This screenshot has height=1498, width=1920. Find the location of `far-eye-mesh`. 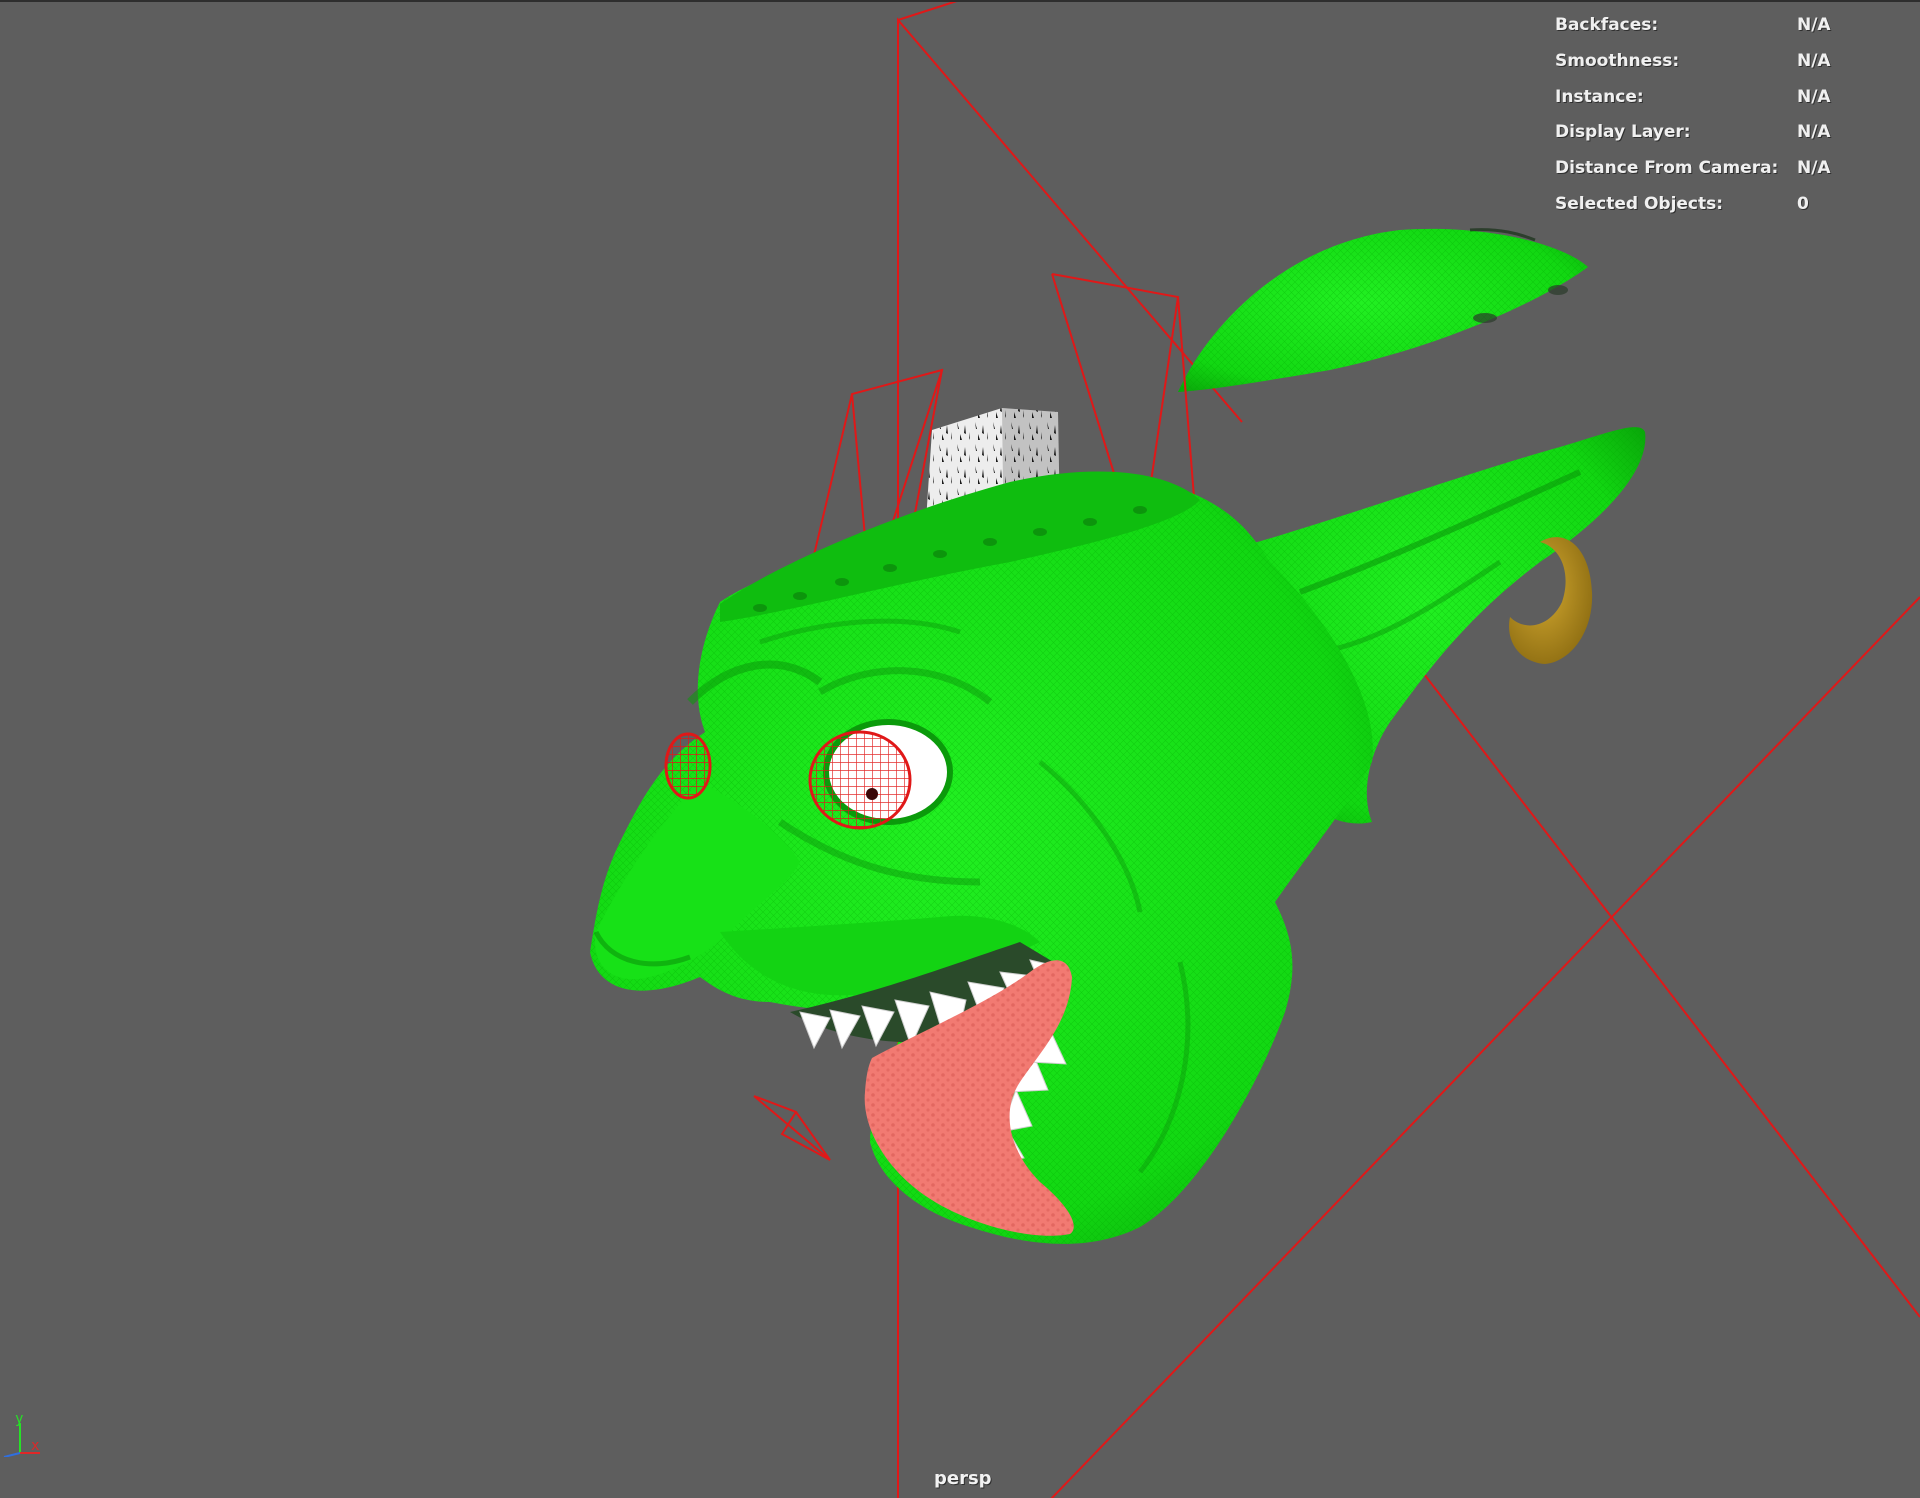

far-eye-mesh is located at coordinates (688, 766).